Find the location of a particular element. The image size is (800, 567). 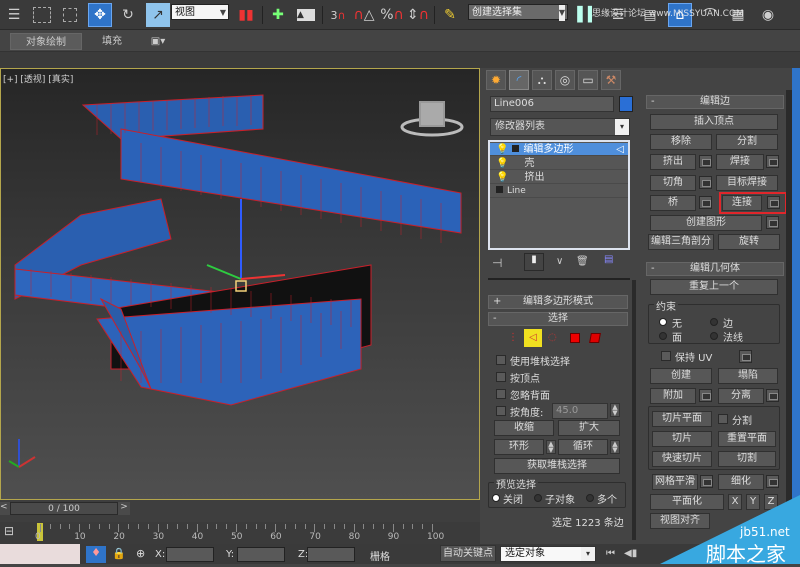

isolate-selection-icon: ♦ is located at coordinates (96, 554).